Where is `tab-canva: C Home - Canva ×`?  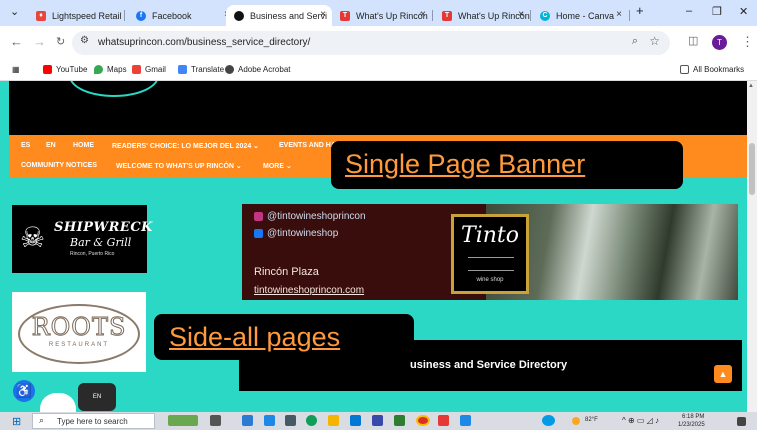
tab-canva: C Home - Canva × is located at coordinates (580, 15).